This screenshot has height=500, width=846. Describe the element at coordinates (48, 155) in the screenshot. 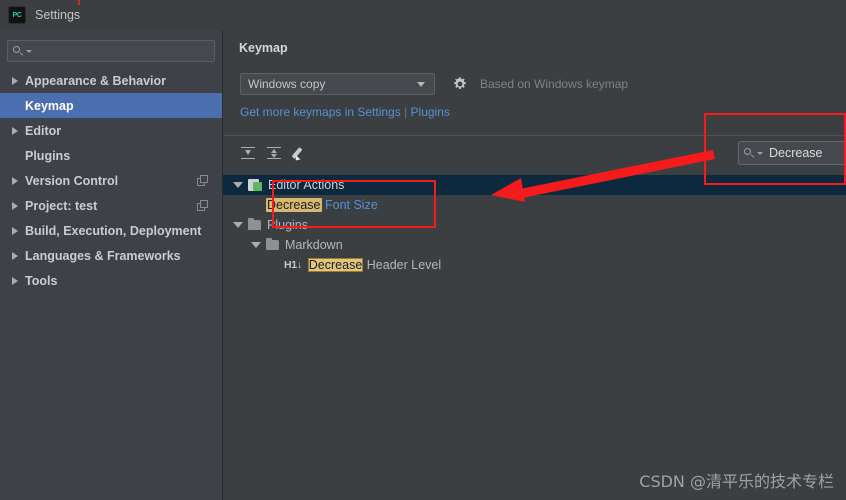

I see `sidebar-item-label: Plugins` at that location.